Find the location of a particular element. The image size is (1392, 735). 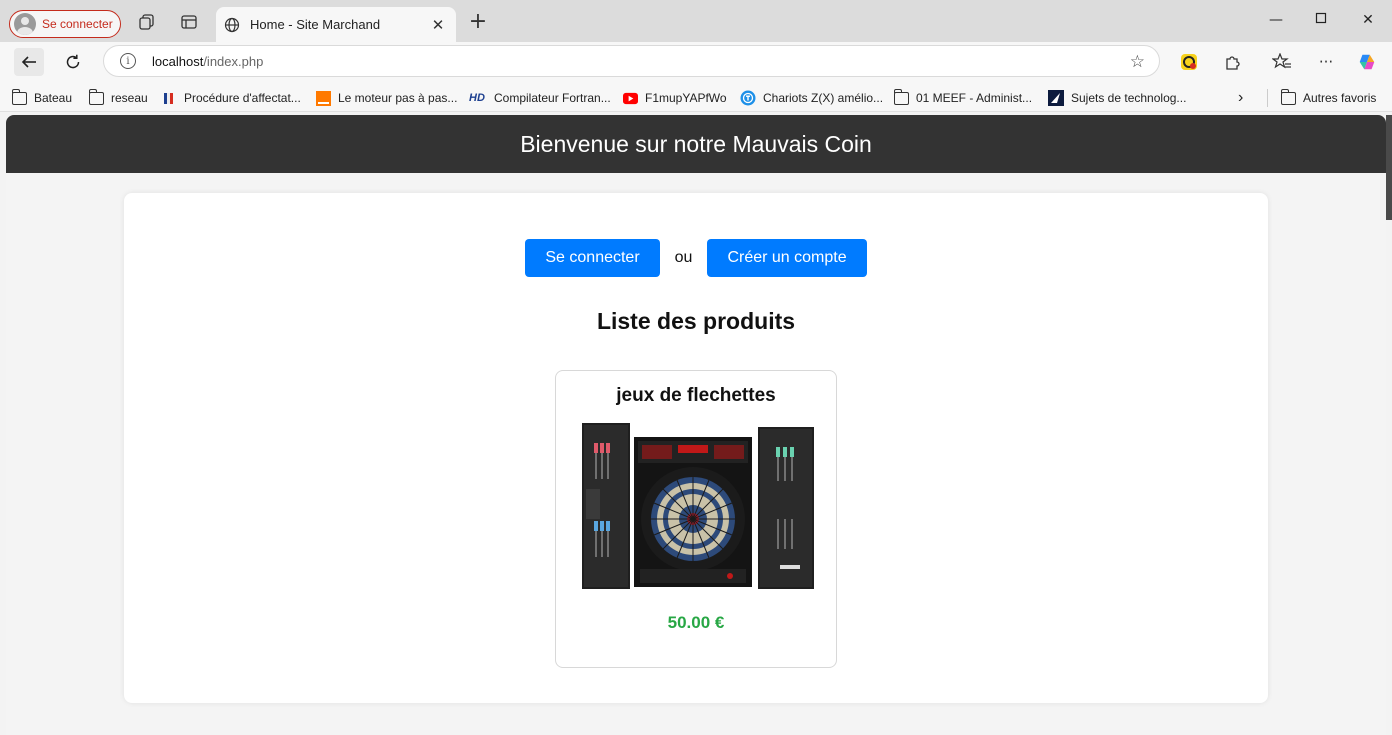

bookmark-divider is located at coordinates (1267, 98).